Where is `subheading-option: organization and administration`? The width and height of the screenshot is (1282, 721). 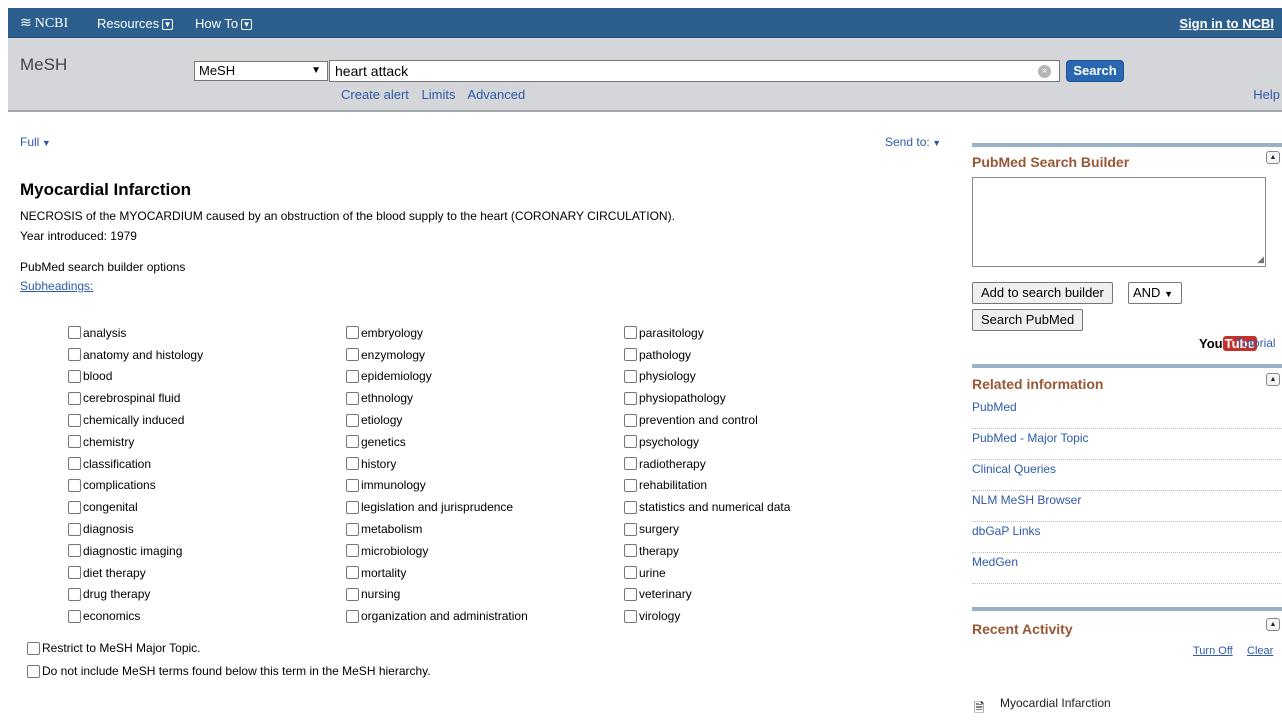 subheading-option: organization and administration is located at coordinates (437, 616).